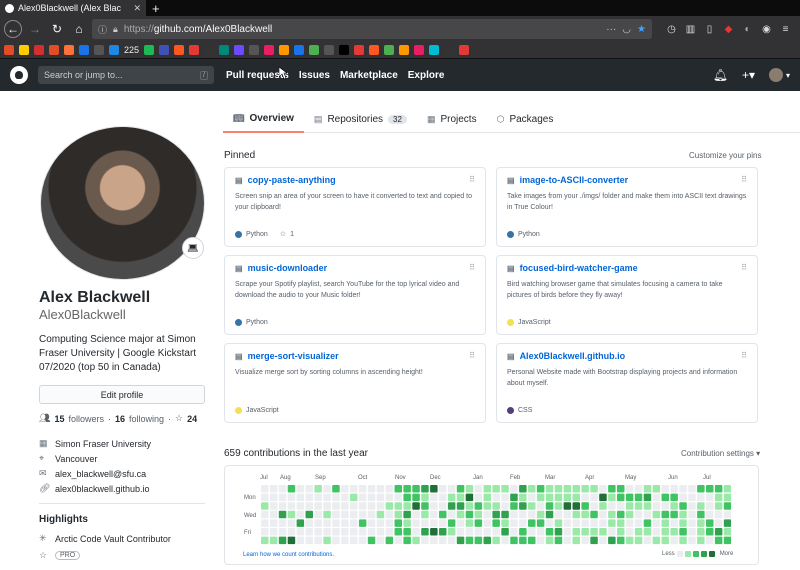 Image resolution: width=800 pixels, height=570 pixels. Describe the element at coordinates (690, 29) in the screenshot. I see `library-icon: ▥` at that location.